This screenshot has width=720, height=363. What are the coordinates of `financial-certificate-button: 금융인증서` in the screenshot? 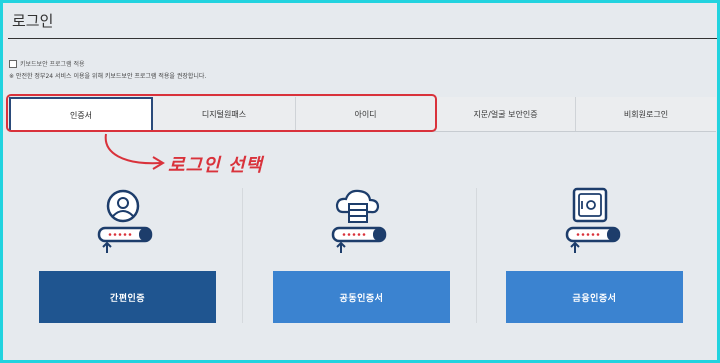 It's located at (594, 297).